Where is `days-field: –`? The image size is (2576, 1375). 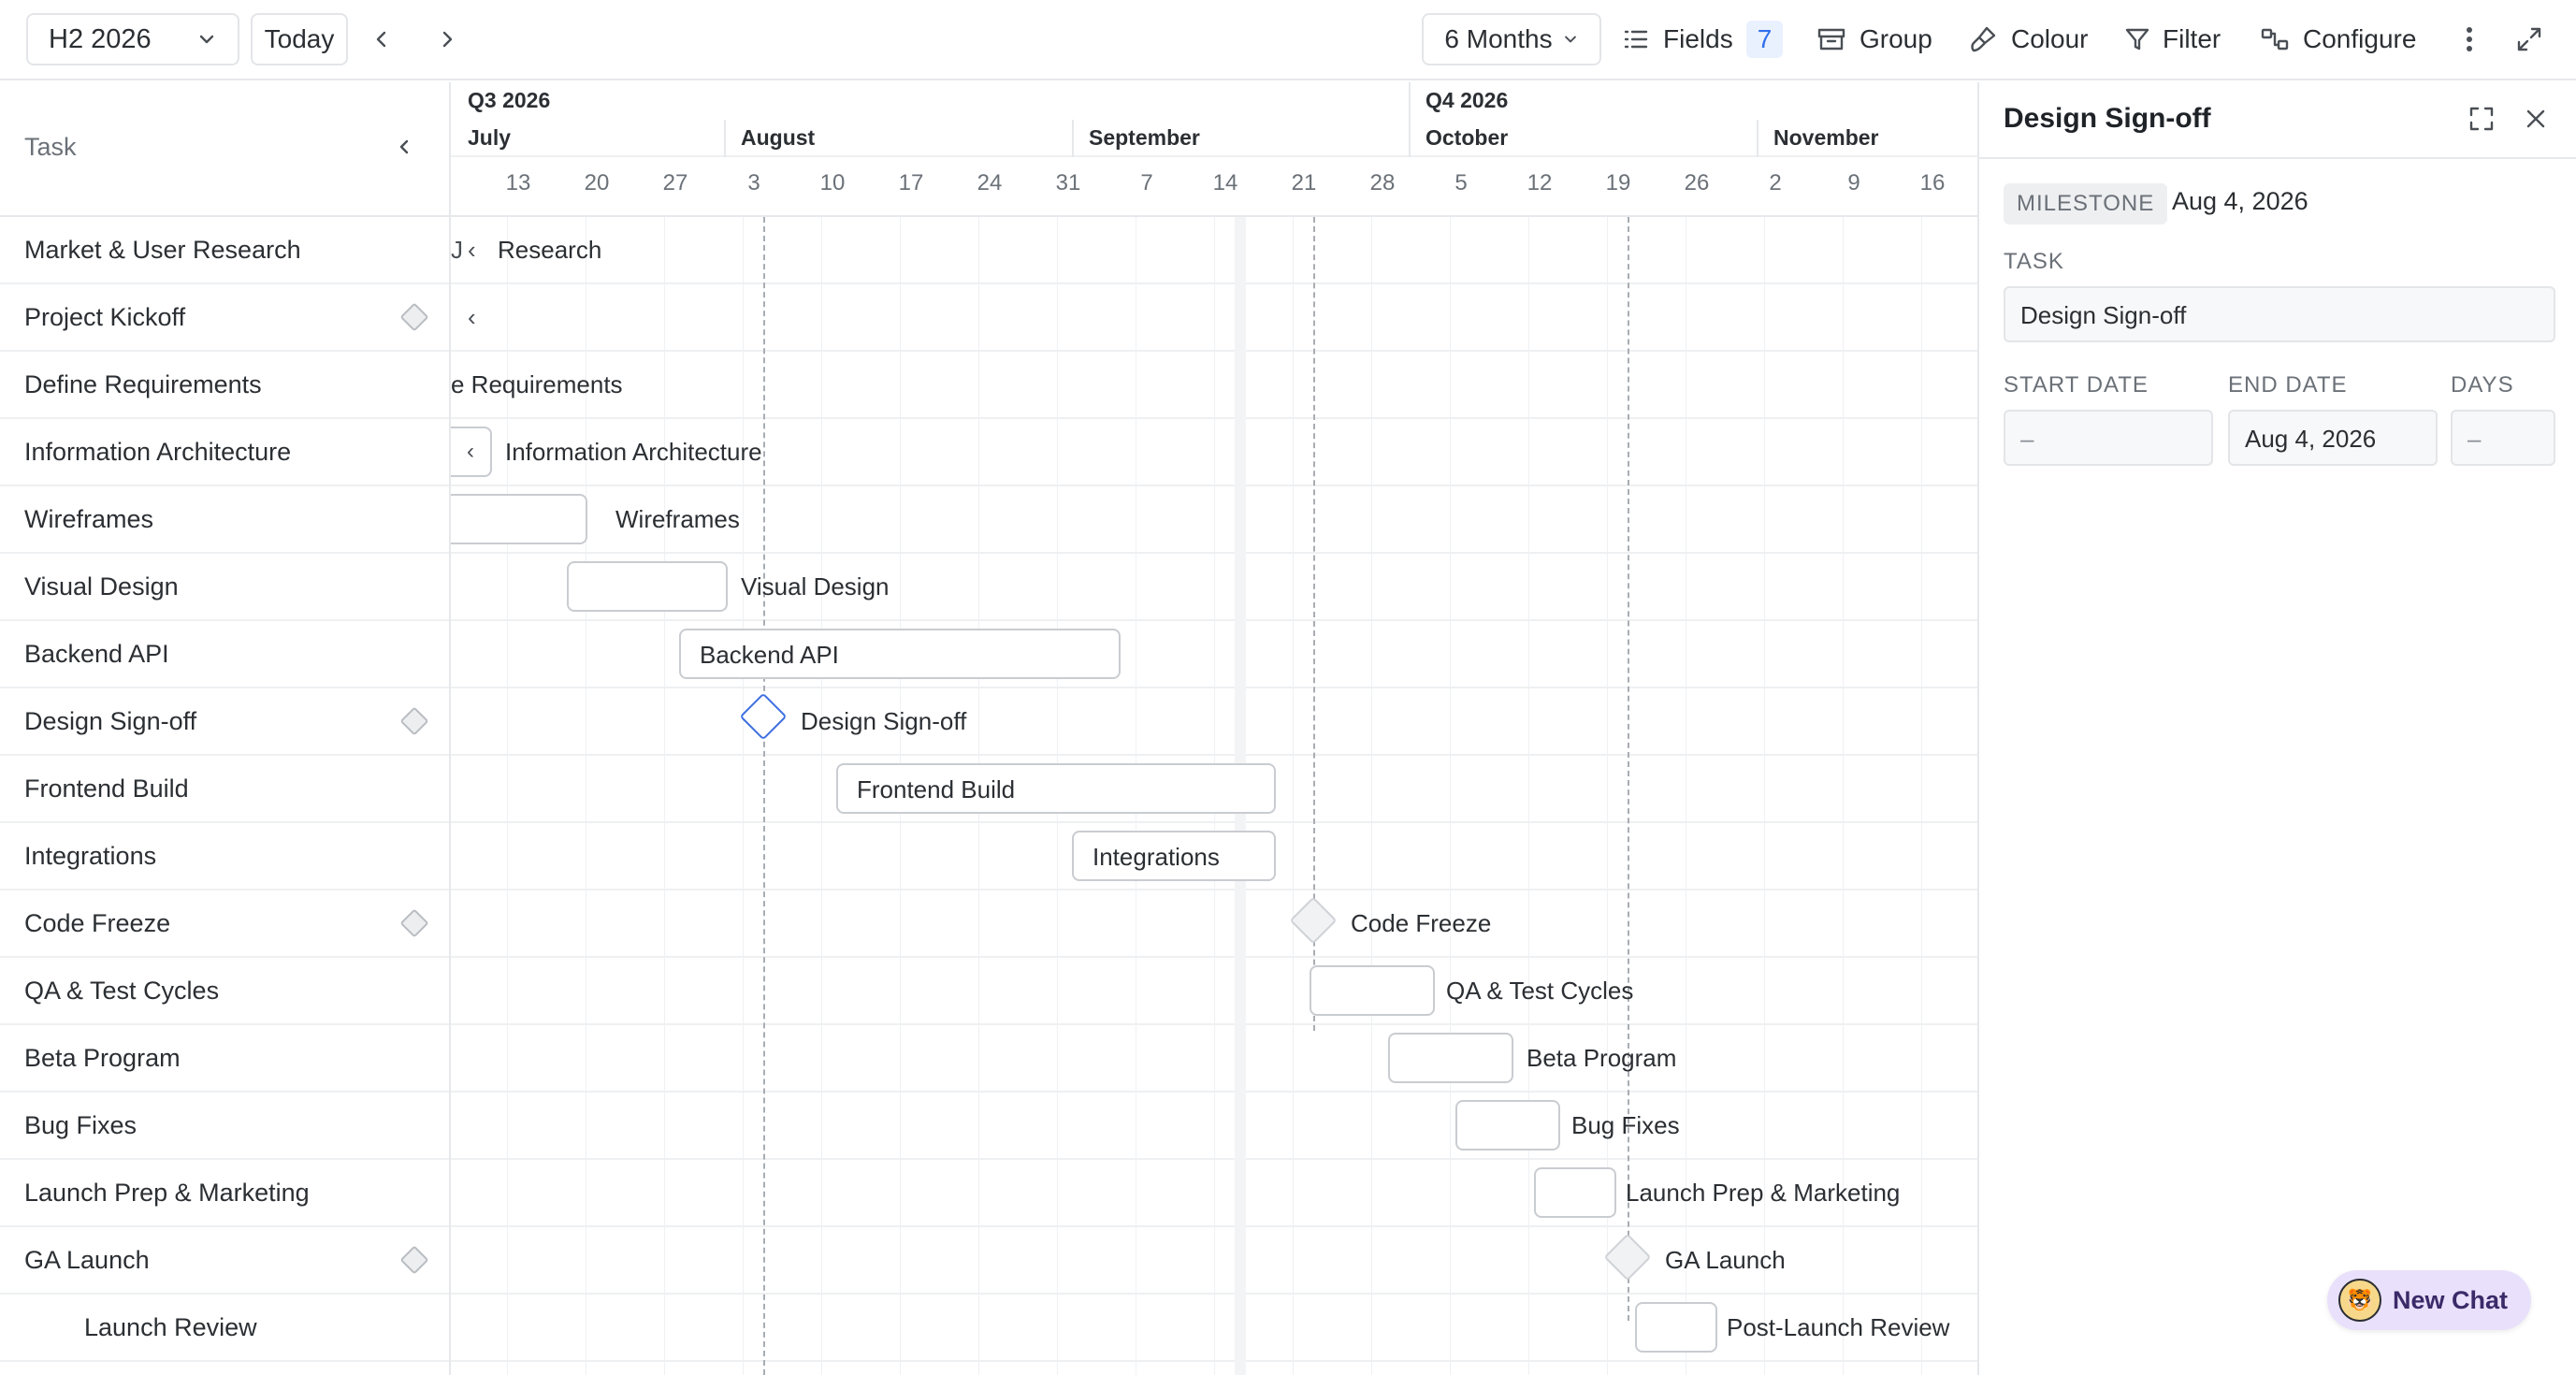
days-field: – is located at coordinates (2503, 438).